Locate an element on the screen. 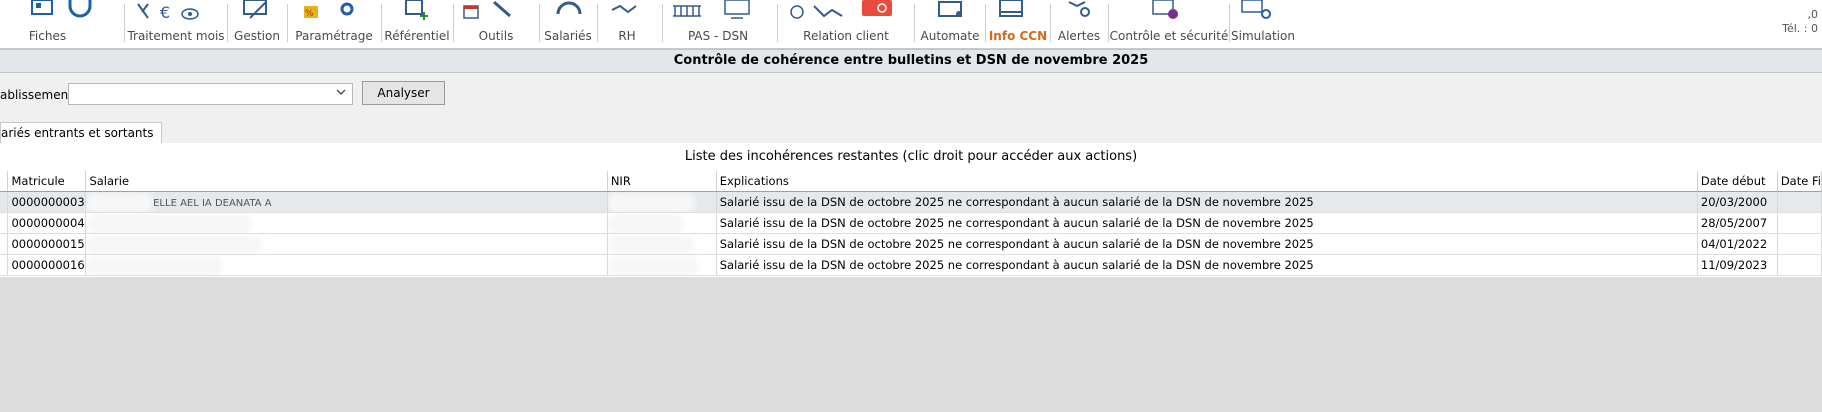 The height and width of the screenshot is (412, 1822). chevron-down-icon is located at coordinates (341, 92).